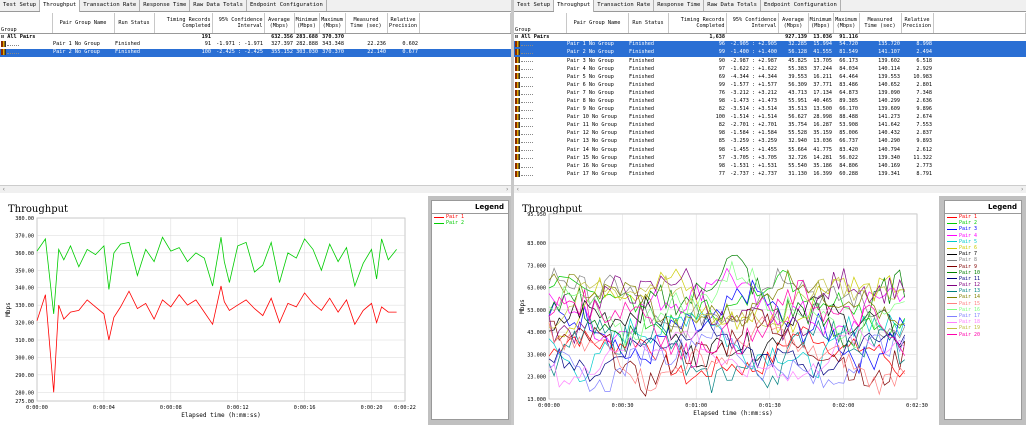 The width and height of the screenshot is (1026, 425). I want to click on pair-name: Pair 4 No Group, so click(590, 68).